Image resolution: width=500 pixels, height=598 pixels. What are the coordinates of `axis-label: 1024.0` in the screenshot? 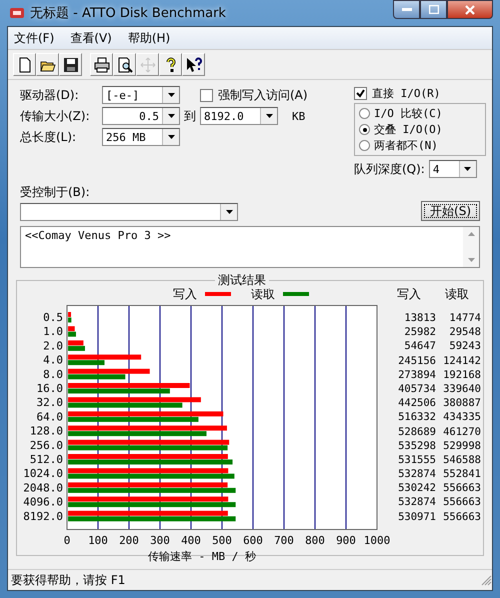 It's located at (43, 473).